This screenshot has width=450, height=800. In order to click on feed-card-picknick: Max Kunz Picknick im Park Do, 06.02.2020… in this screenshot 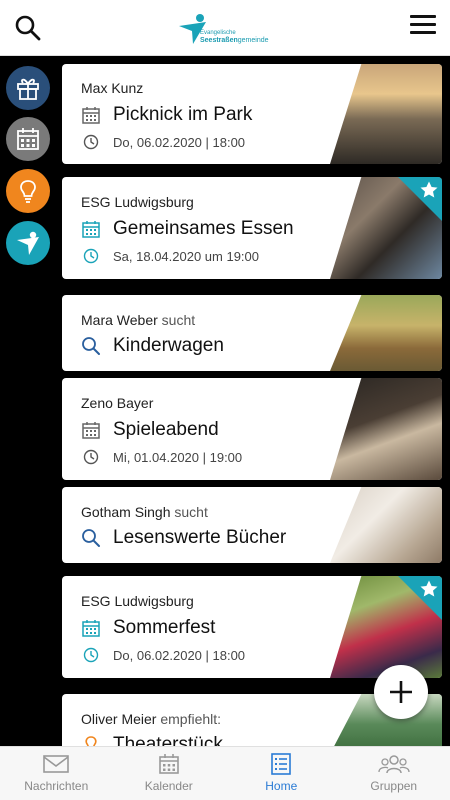, I will do `click(252, 114)`.